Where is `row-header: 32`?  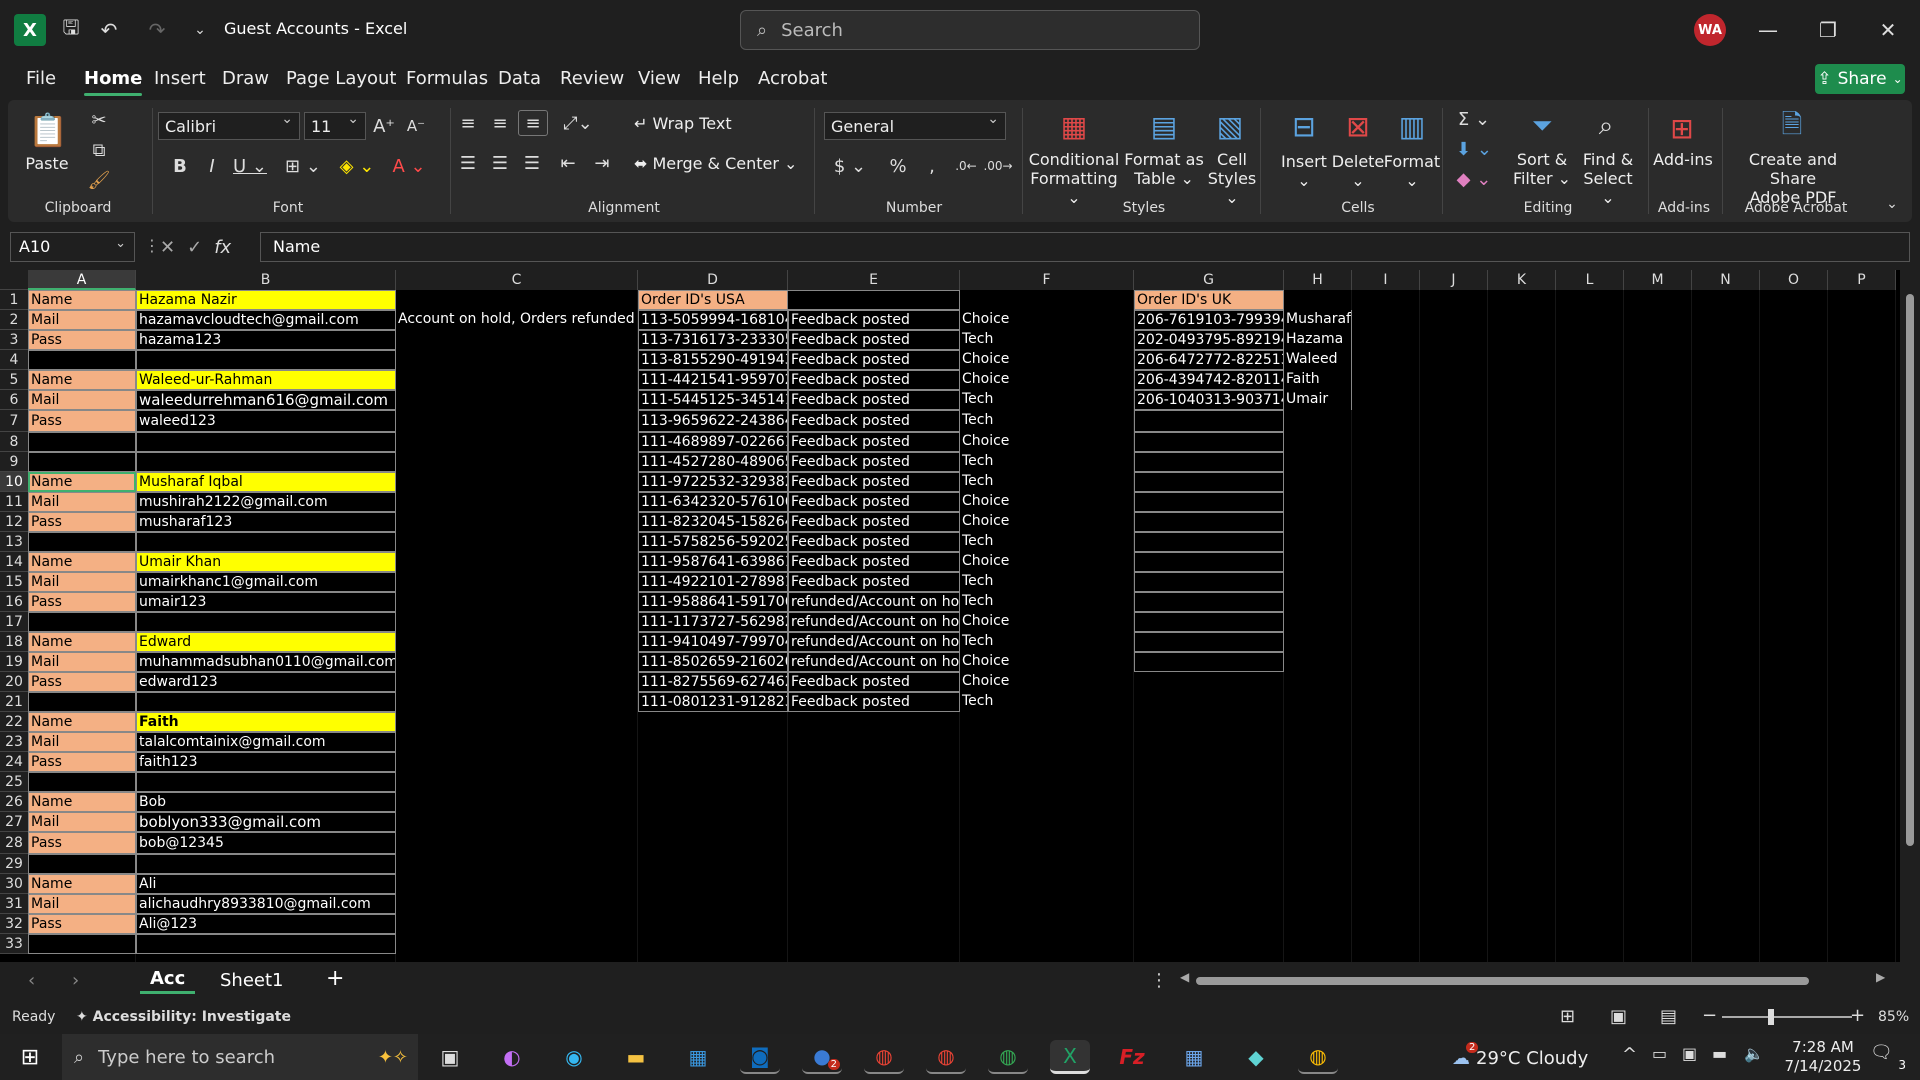 row-header: 32 is located at coordinates (14, 924).